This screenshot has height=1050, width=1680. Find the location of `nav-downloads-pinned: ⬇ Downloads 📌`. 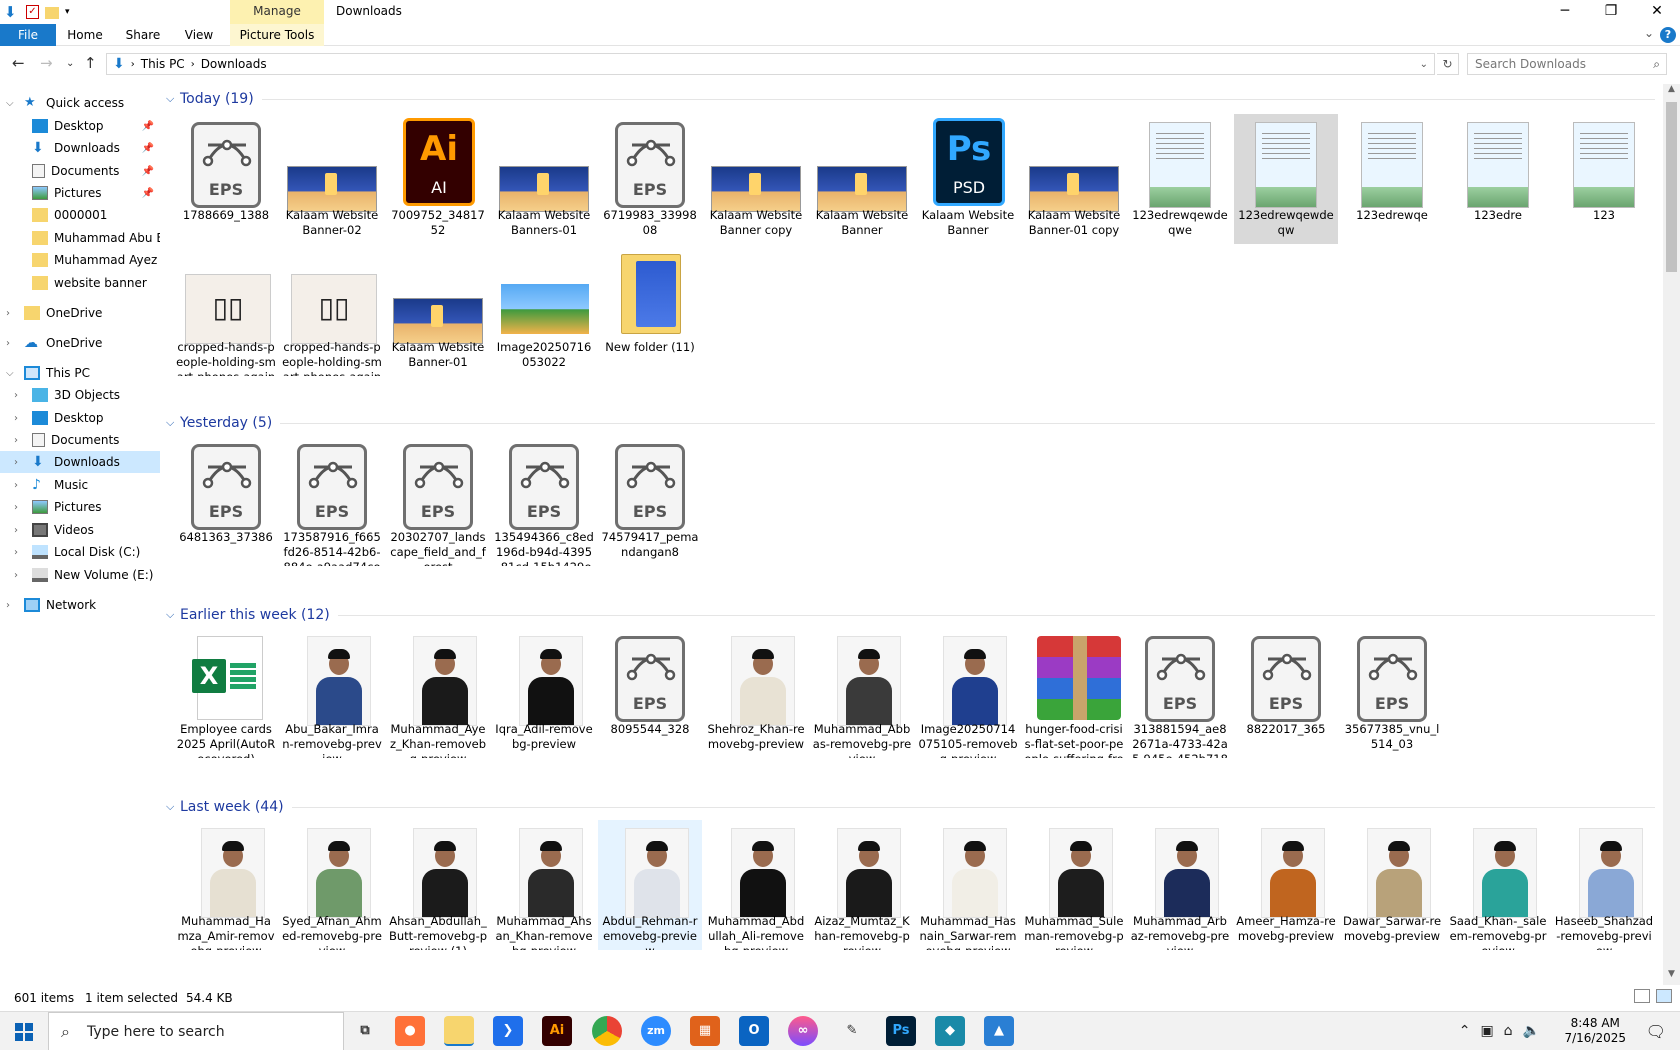

nav-downloads-pinned: ⬇ Downloads 📌 is located at coordinates (80, 148).